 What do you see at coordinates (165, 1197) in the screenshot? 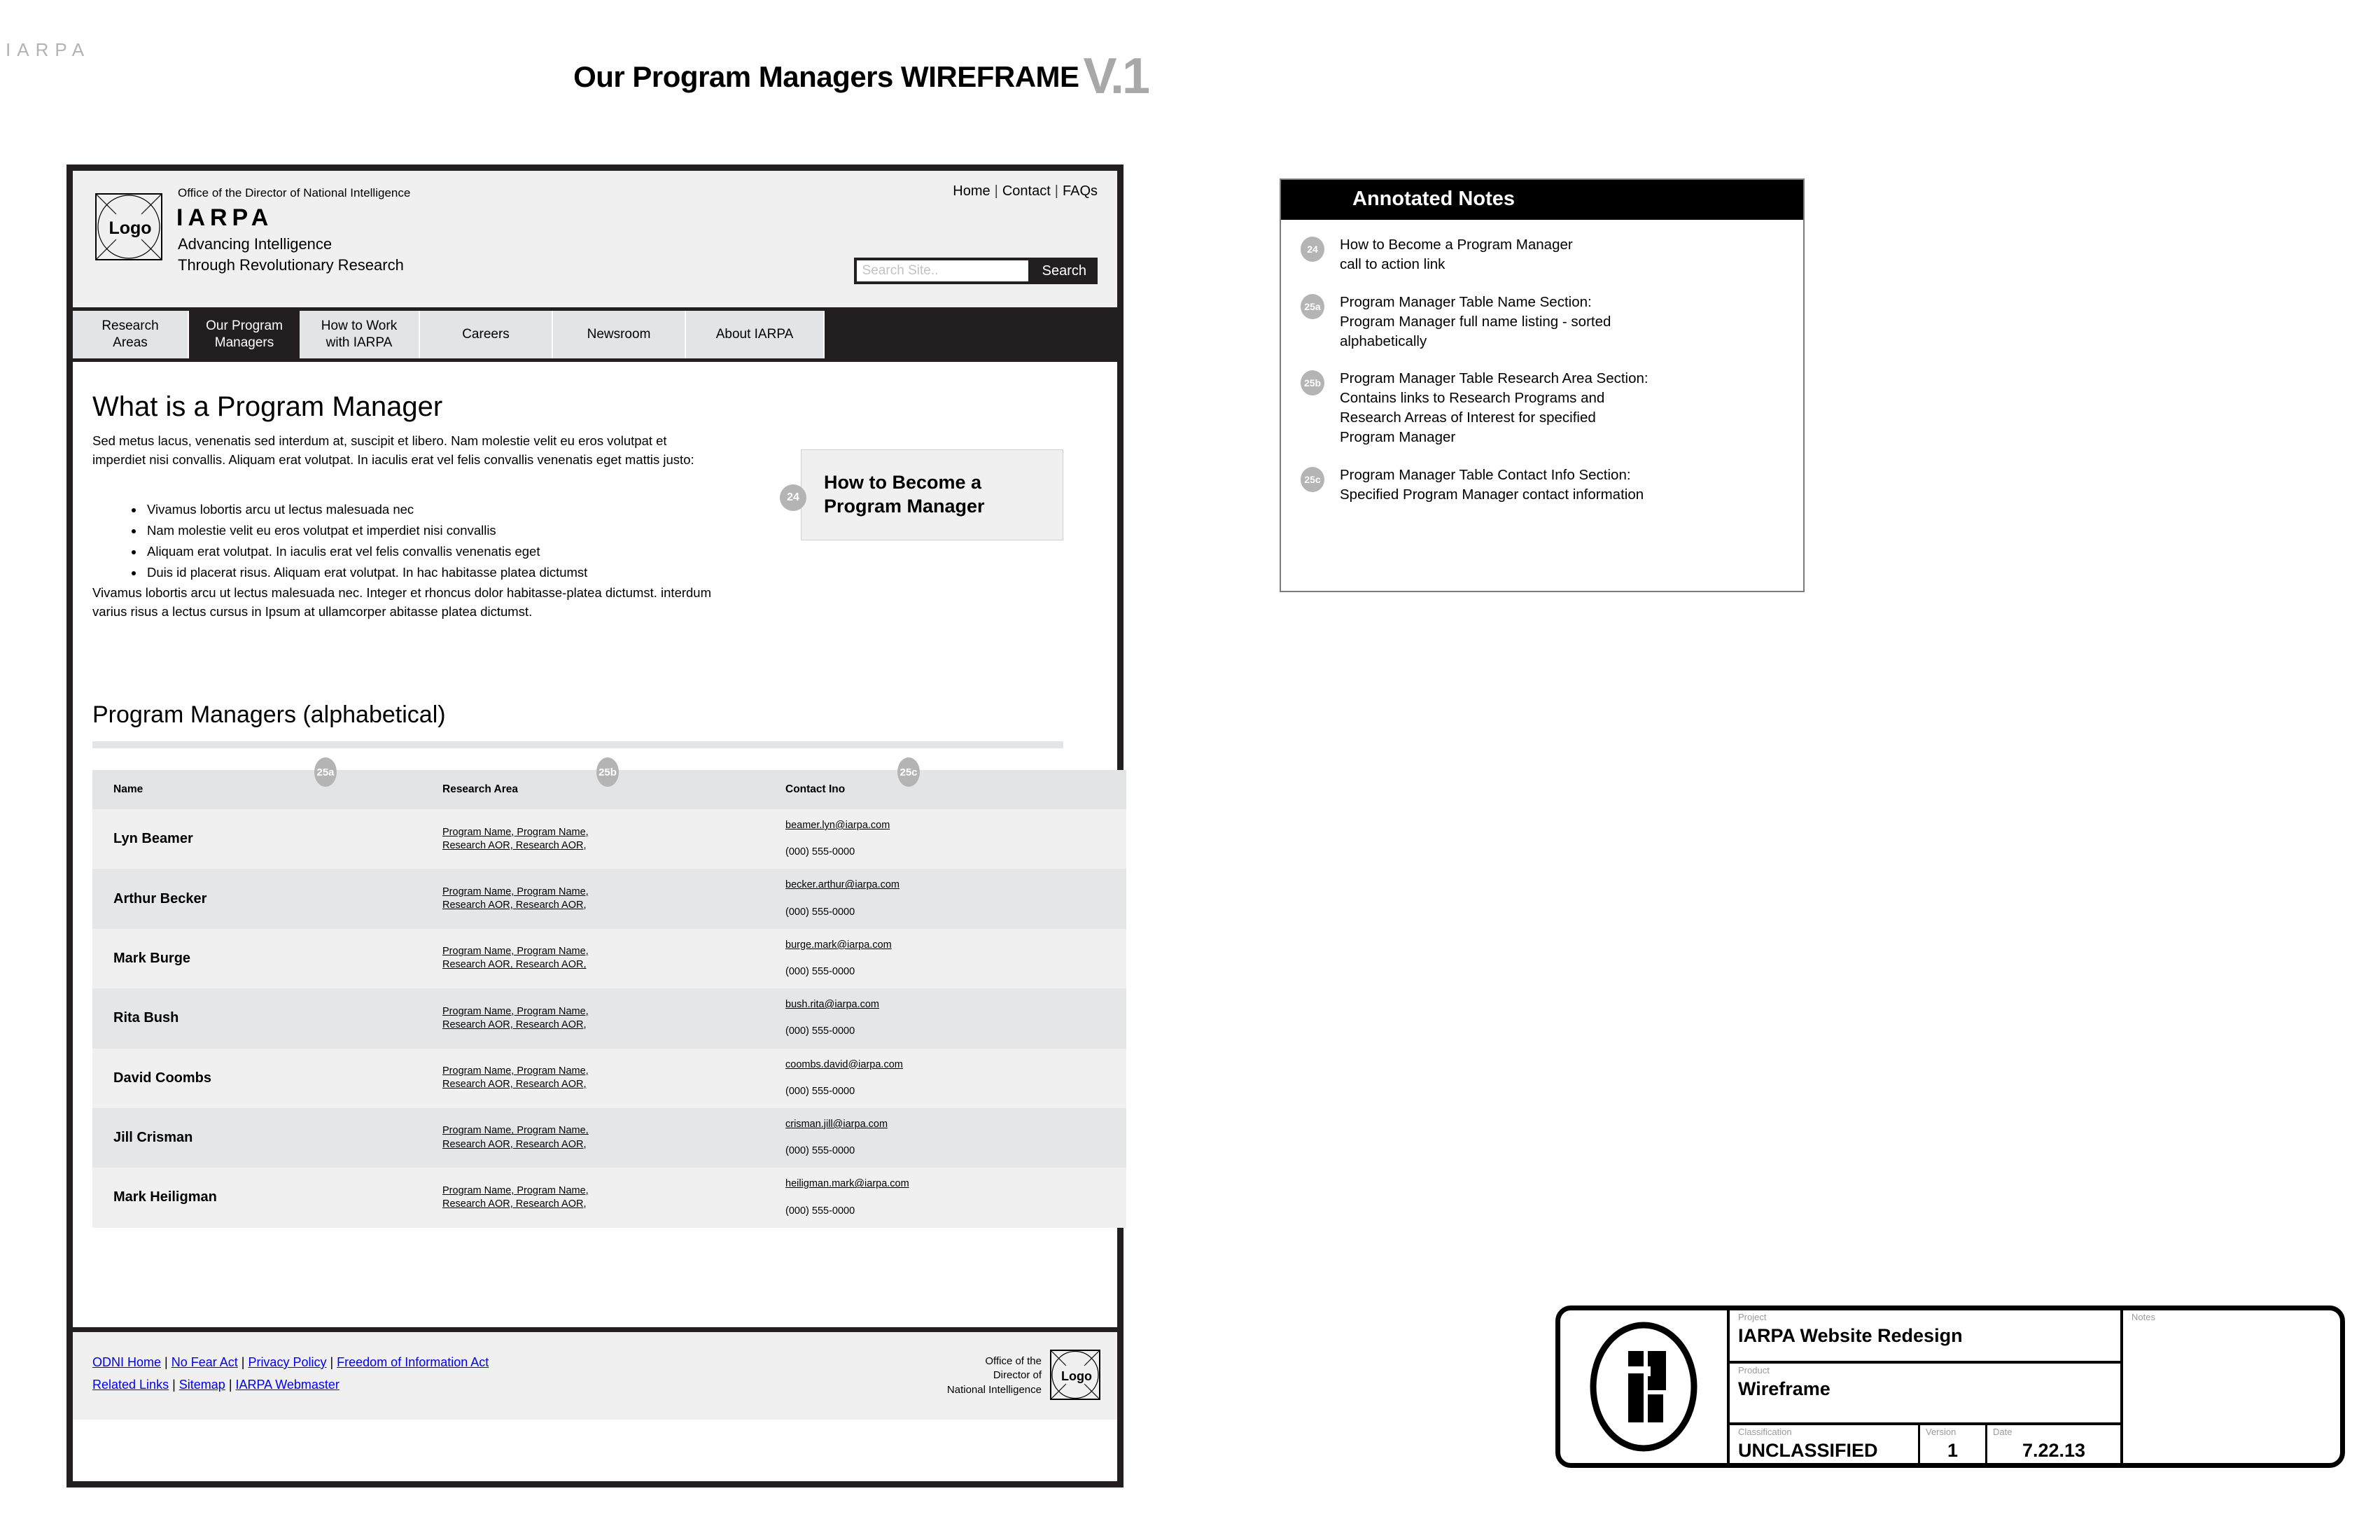
I see `pm-name: Mark Heiligman` at bounding box center [165, 1197].